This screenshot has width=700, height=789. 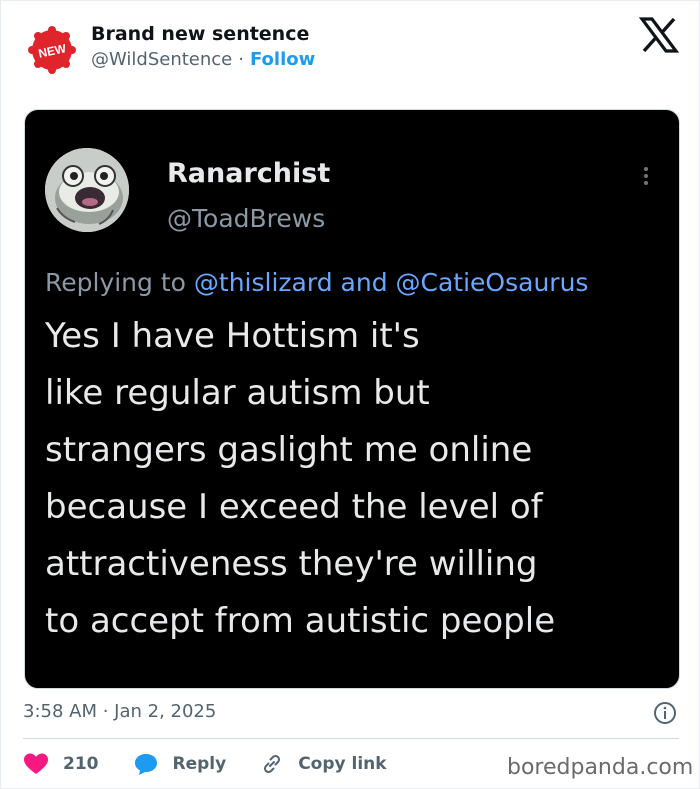 I want to click on post-line: because I exceed the level of, so click(x=294, y=507).